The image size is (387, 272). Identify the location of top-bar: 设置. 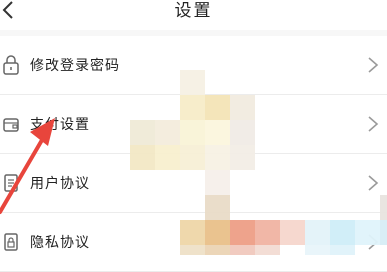
(193, 15).